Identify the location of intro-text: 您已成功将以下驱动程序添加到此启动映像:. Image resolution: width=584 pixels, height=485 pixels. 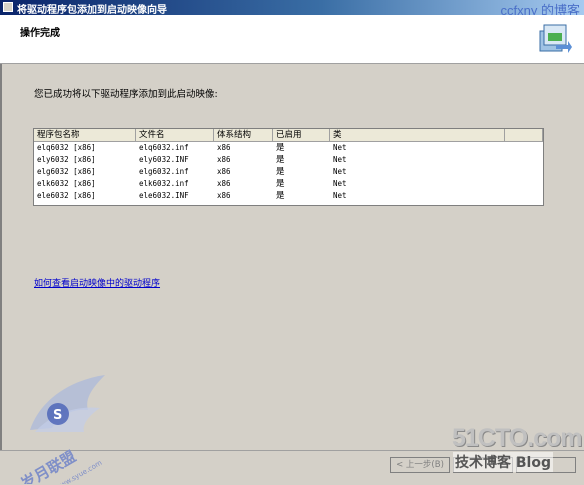
(126, 94).